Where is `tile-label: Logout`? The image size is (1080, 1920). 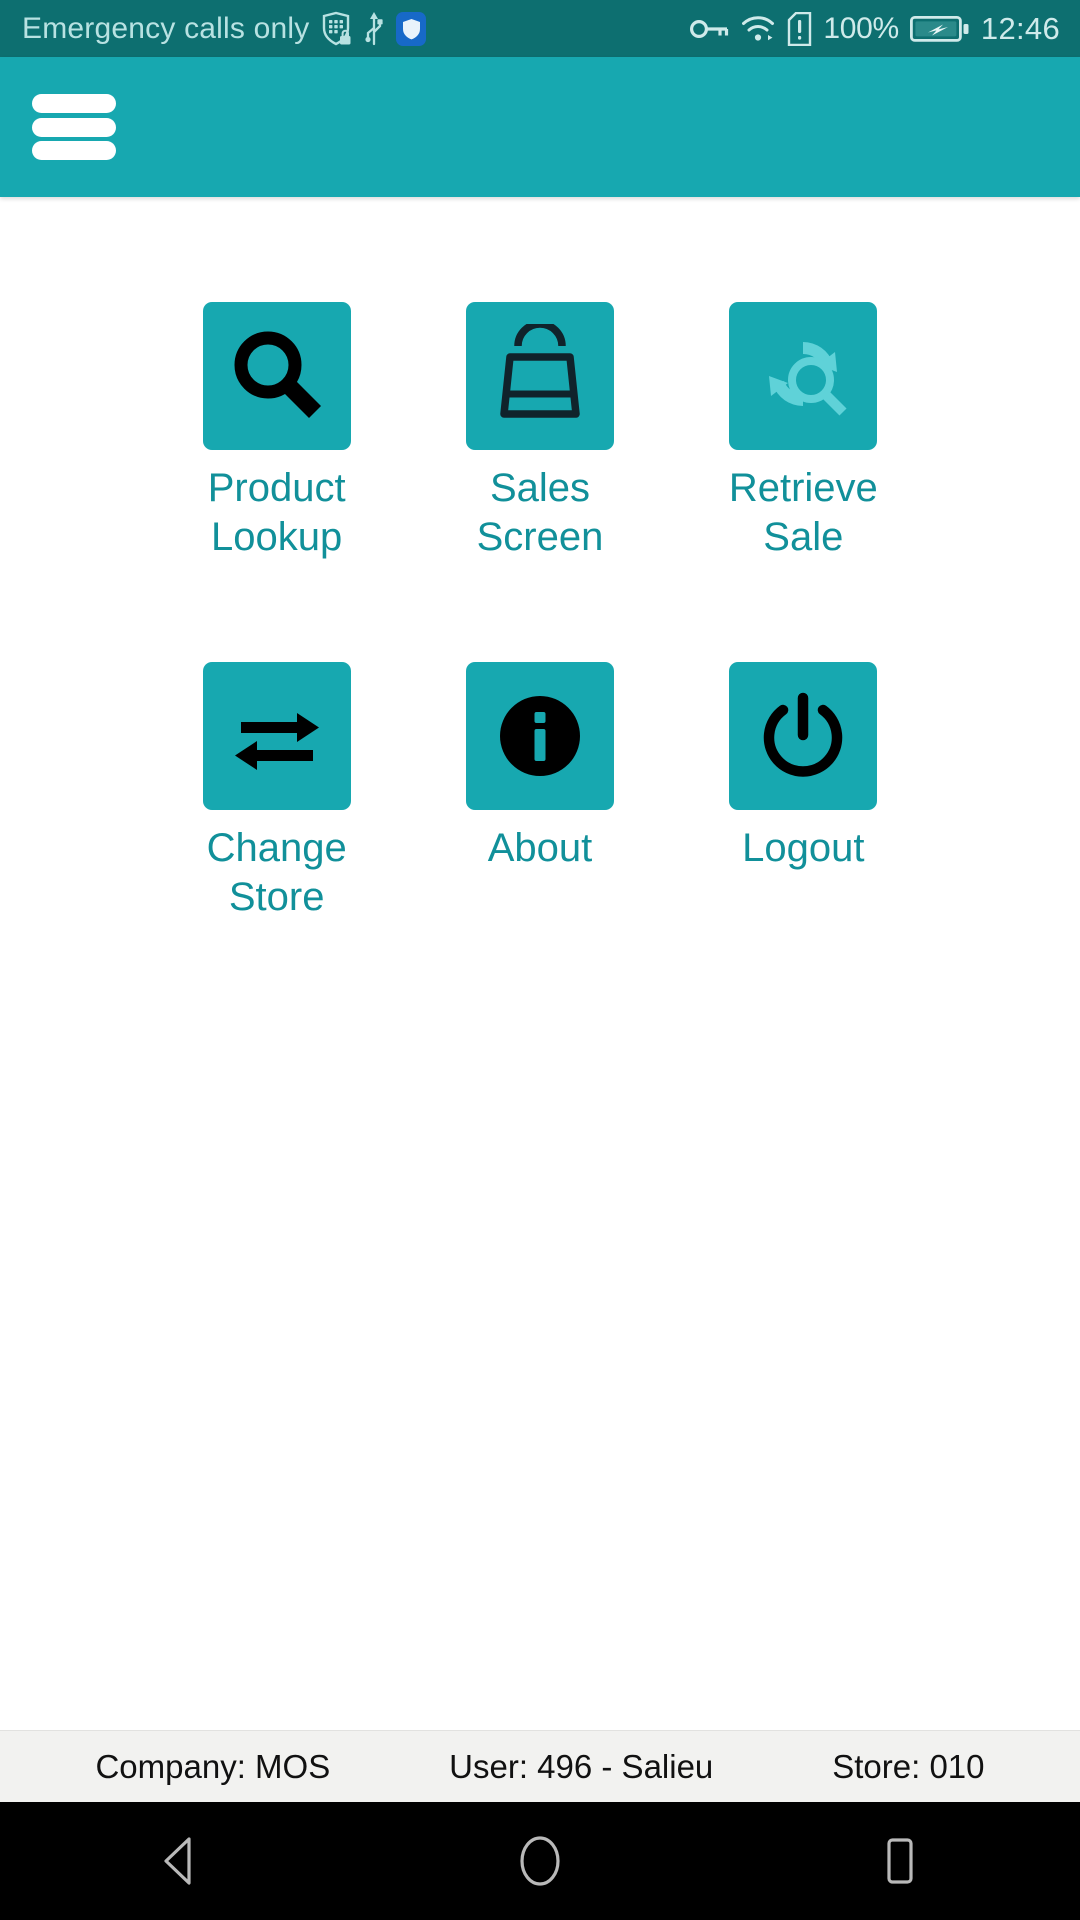
tile-label: Logout is located at coordinates (803, 848).